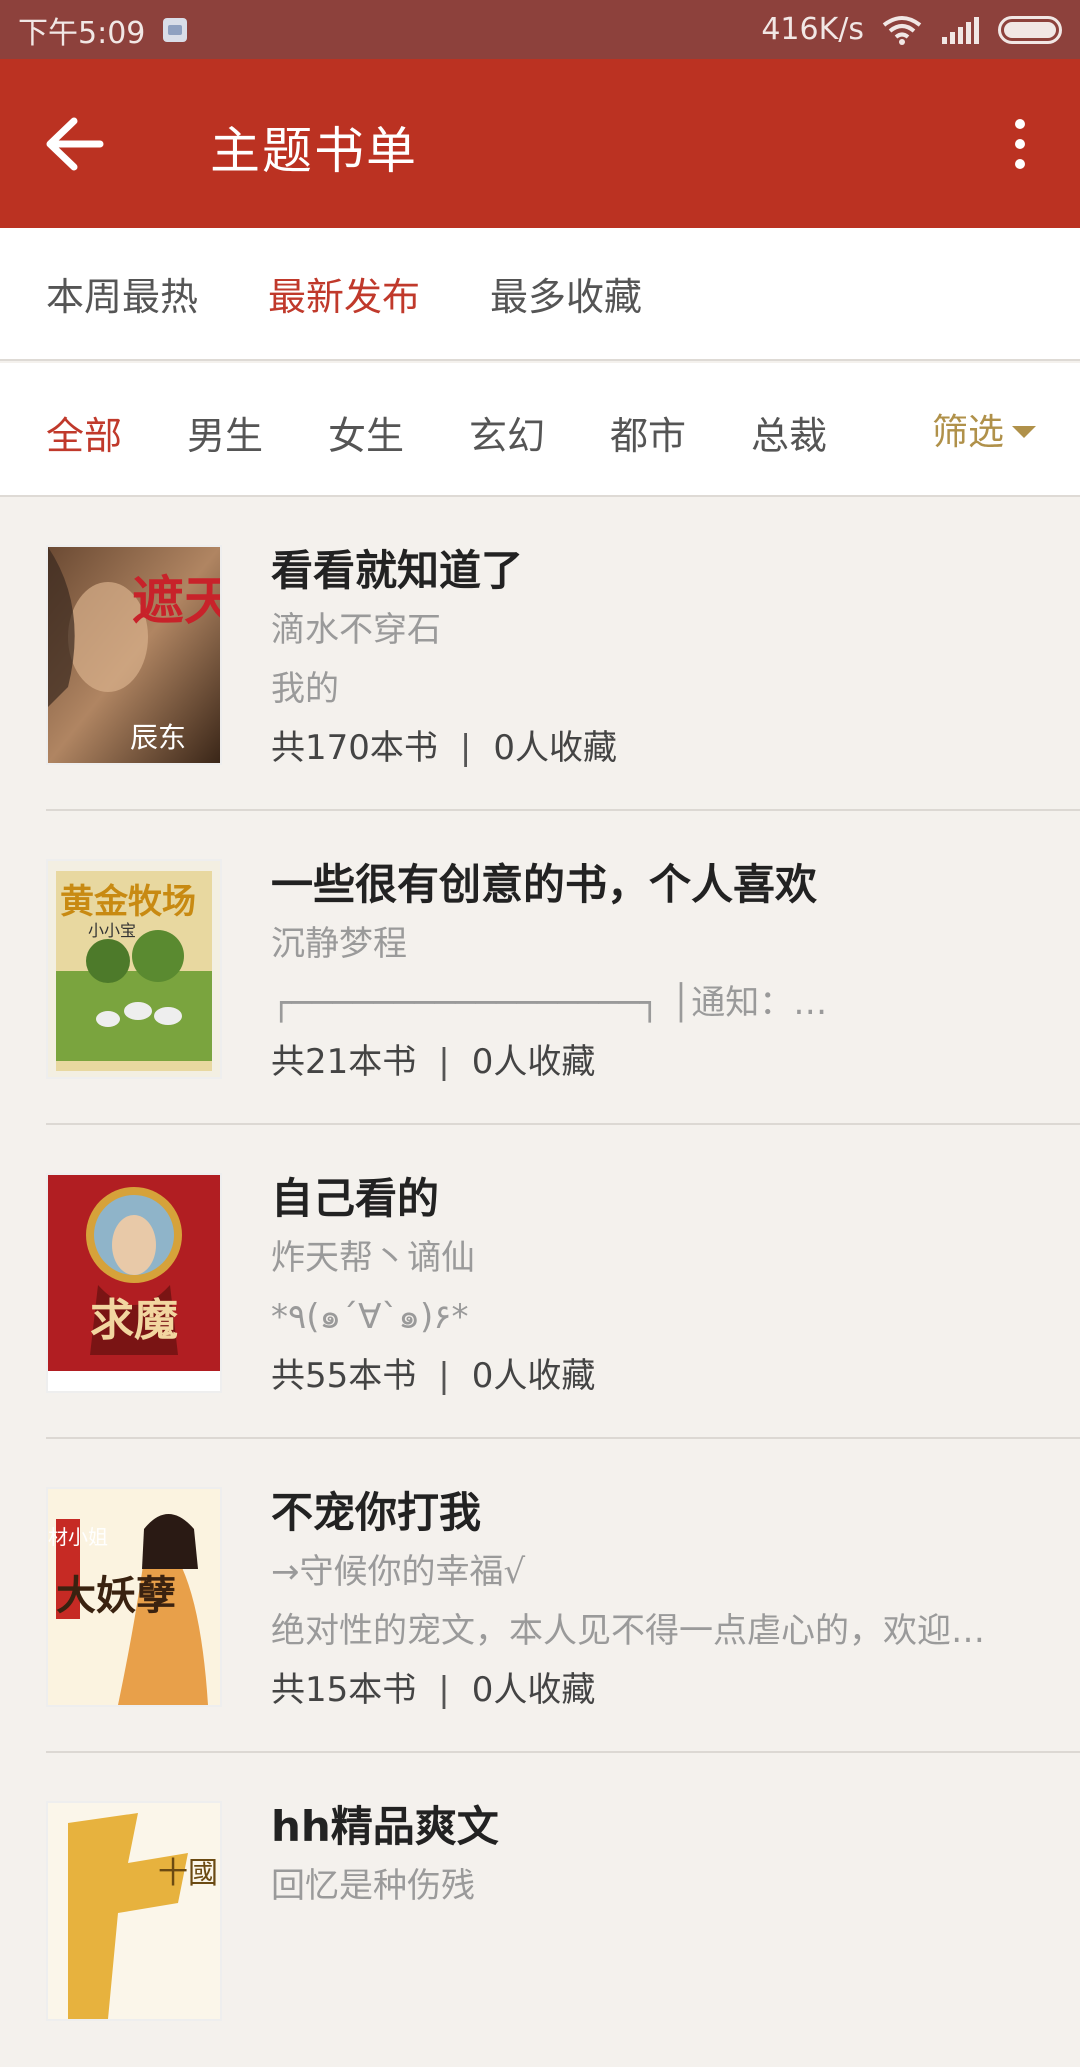 This screenshot has width=1080, height=2067. Describe the element at coordinates (1030, 29) in the screenshot. I see `battery-icon` at that location.